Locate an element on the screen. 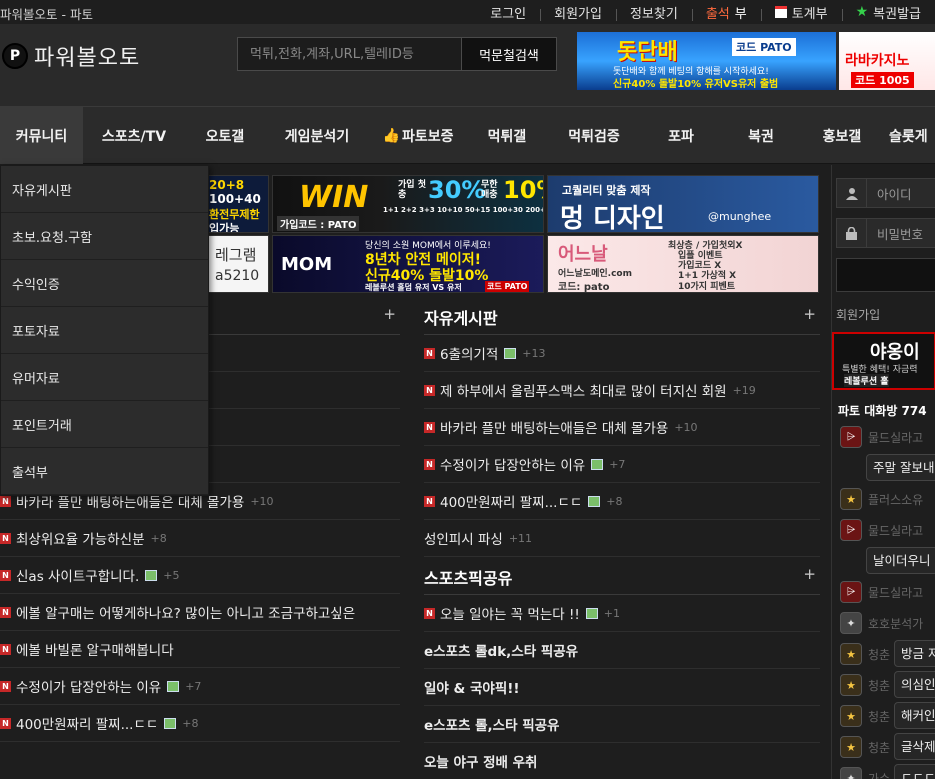 This screenshot has width=935, height=779. chat-message: ⩥ 물드실라고 is located at coordinates (887, 530).